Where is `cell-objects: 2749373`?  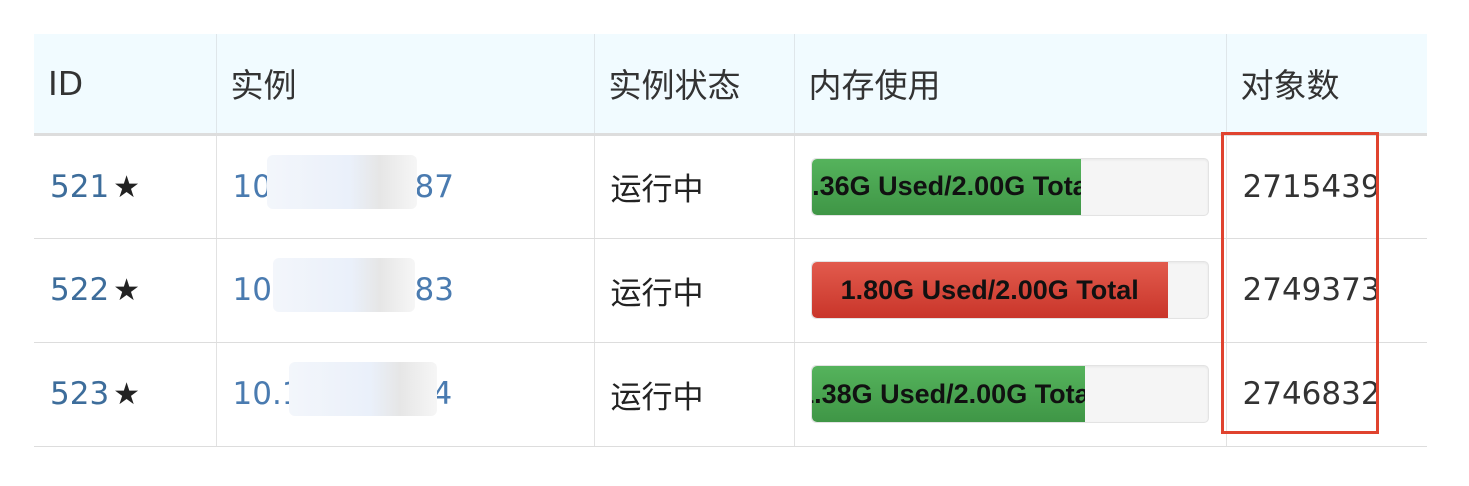 cell-objects: 2749373 is located at coordinates (1326, 290).